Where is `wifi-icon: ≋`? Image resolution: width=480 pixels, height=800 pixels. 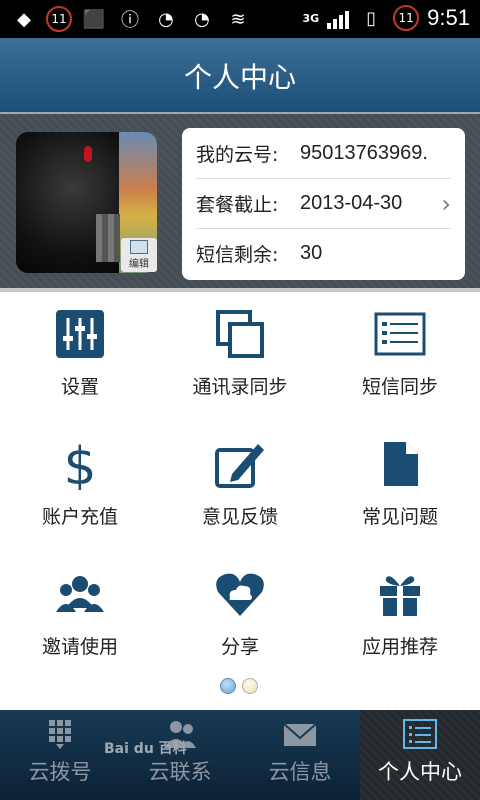
wifi-icon: ≋ is located at coordinates (238, 19).